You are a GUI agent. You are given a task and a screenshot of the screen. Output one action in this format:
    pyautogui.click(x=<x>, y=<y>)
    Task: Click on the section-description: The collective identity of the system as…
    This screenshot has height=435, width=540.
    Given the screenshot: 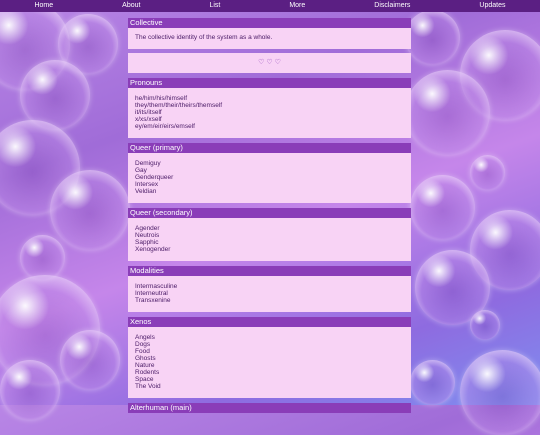 What is the action you would take?
    pyautogui.click(x=269, y=38)
    